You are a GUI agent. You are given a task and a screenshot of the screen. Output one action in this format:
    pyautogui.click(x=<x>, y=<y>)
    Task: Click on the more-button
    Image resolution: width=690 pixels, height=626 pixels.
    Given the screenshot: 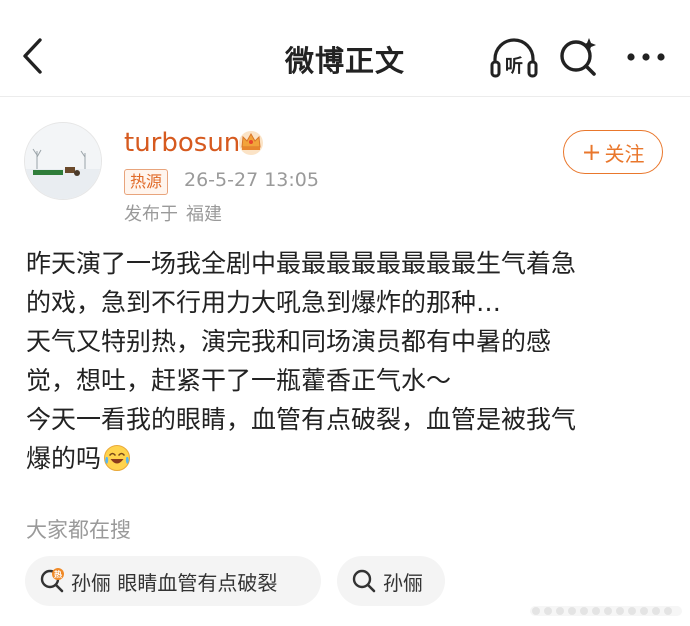 What is the action you would take?
    pyautogui.click(x=646, y=57)
    